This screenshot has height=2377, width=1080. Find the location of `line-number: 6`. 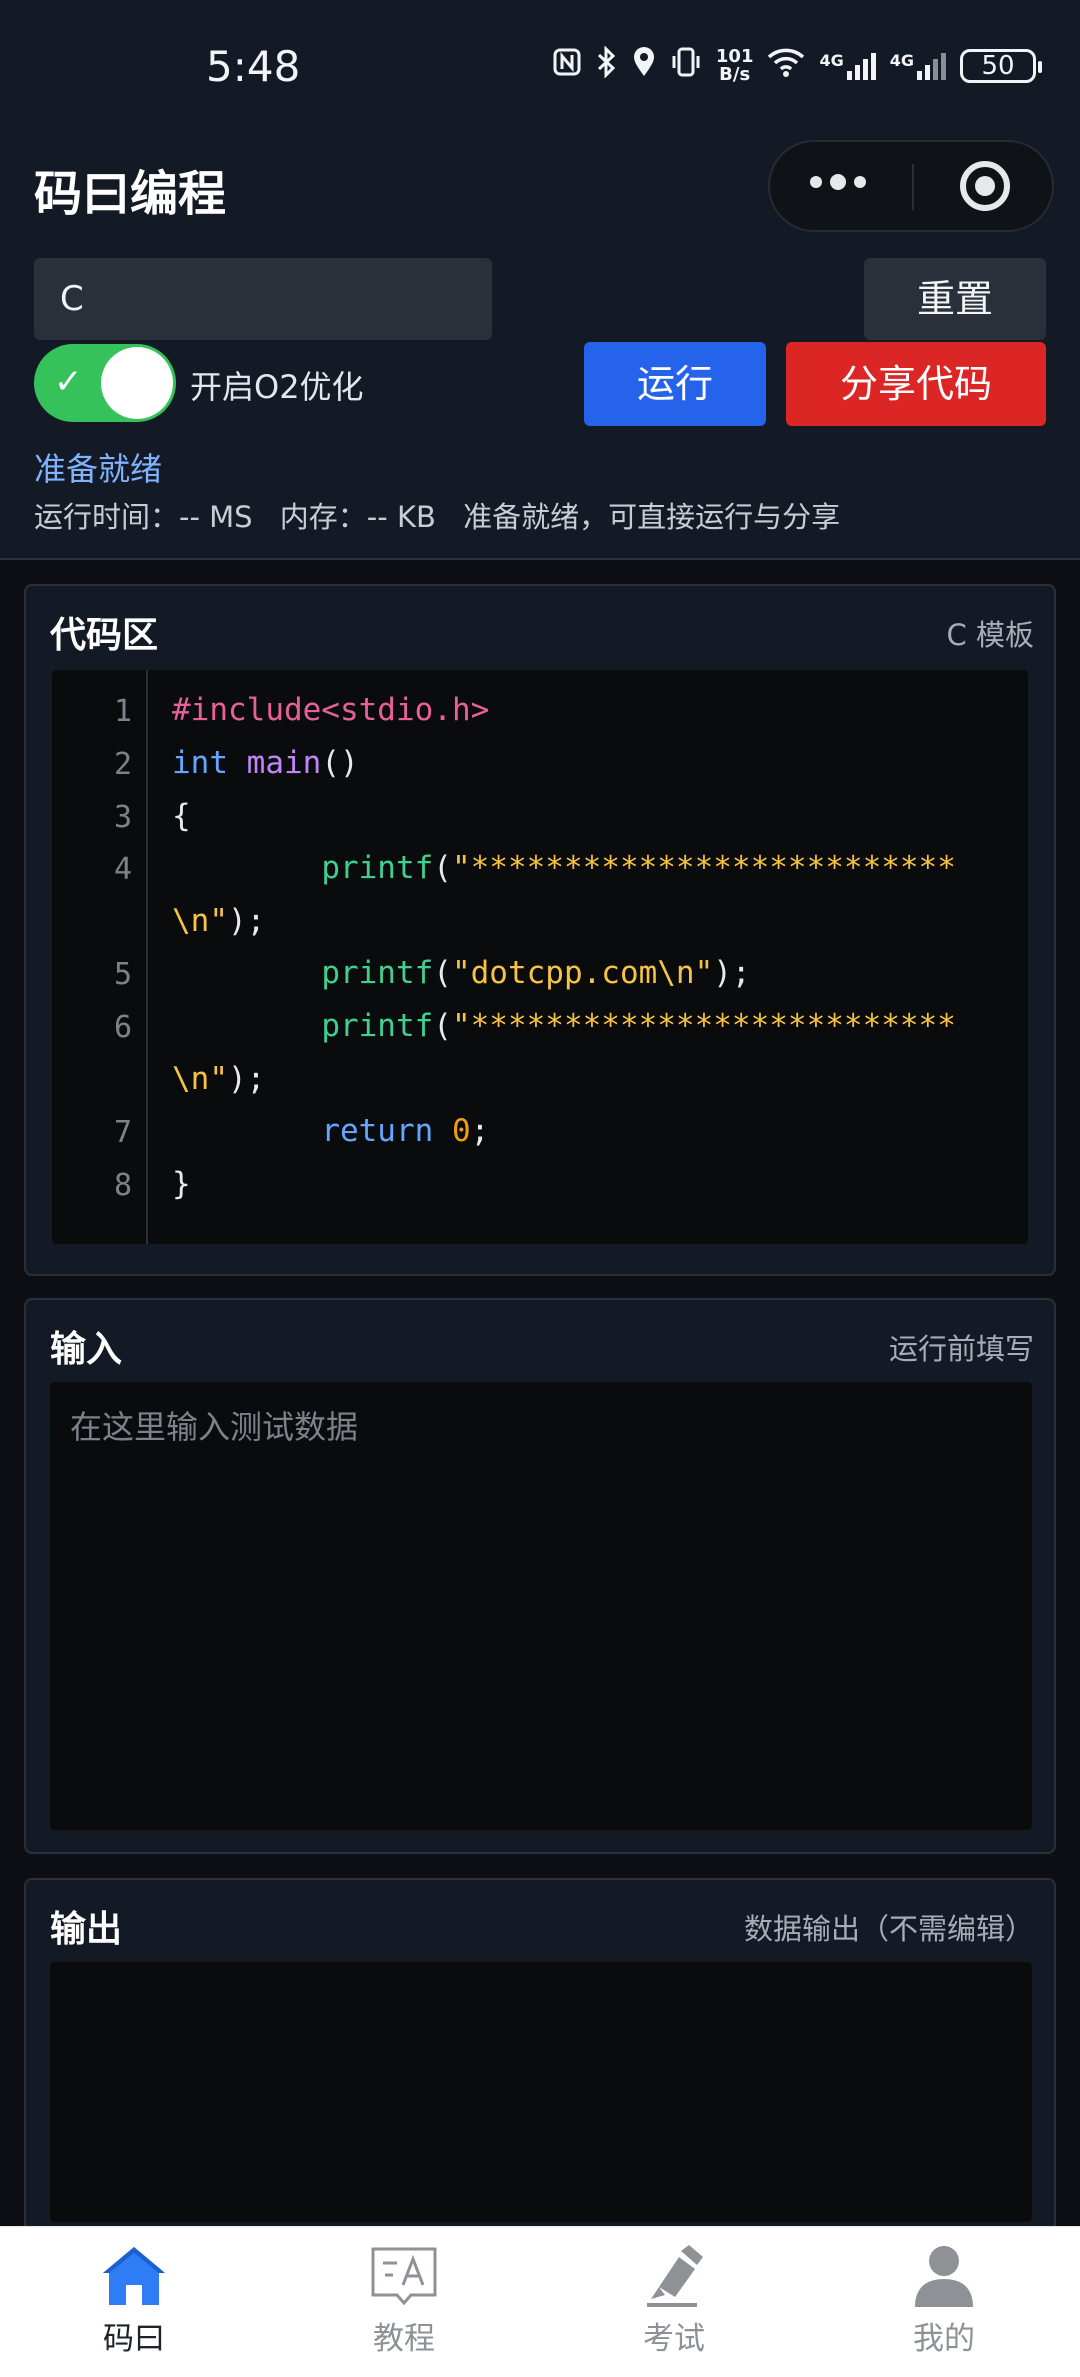

line-number: 6 is located at coordinates (122, 1027).